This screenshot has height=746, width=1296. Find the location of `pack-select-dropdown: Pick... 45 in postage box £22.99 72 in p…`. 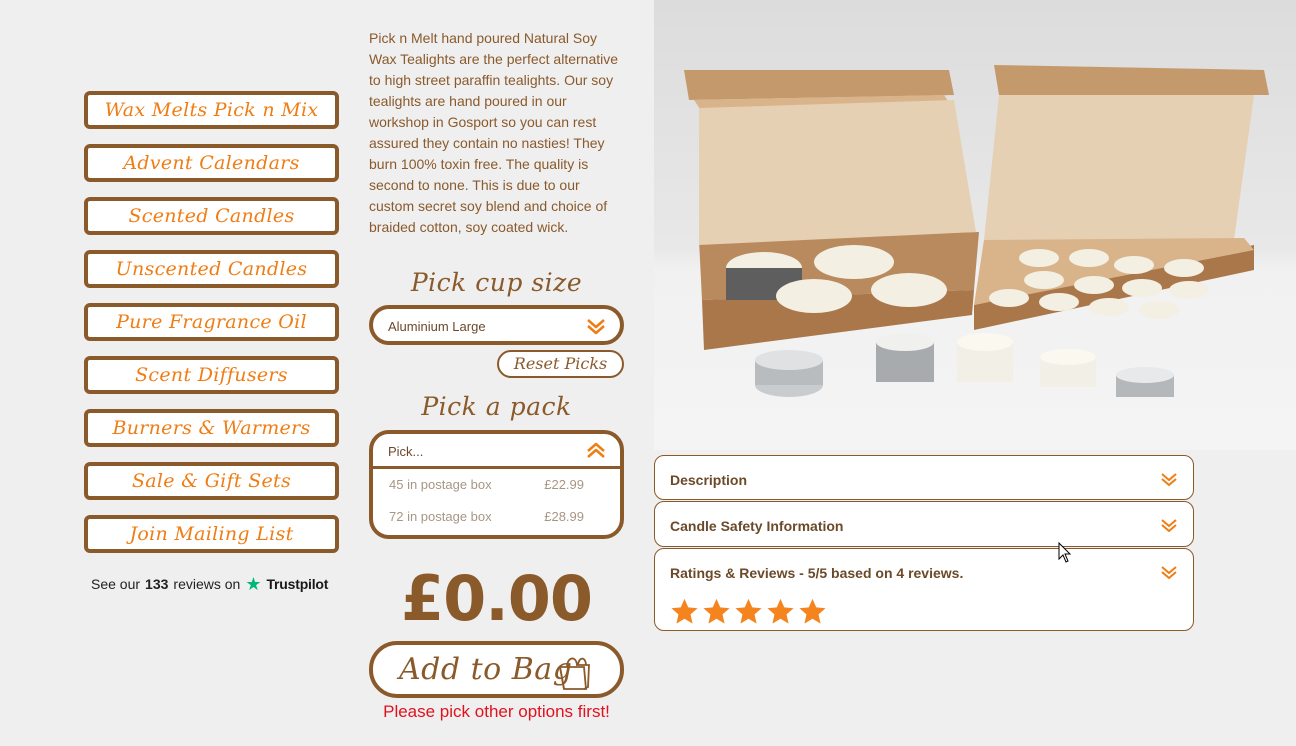

pack-select-dropdown: Pick... 45 in postage box £22.99 72 in p… is located at coordinates (496, 484).